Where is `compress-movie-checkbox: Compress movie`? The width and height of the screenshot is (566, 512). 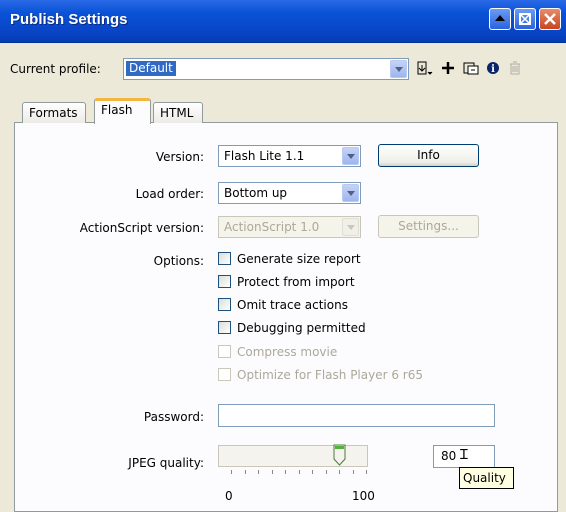 compress-movie-checkbox: Compress movie is located at coordinates (277, 355).